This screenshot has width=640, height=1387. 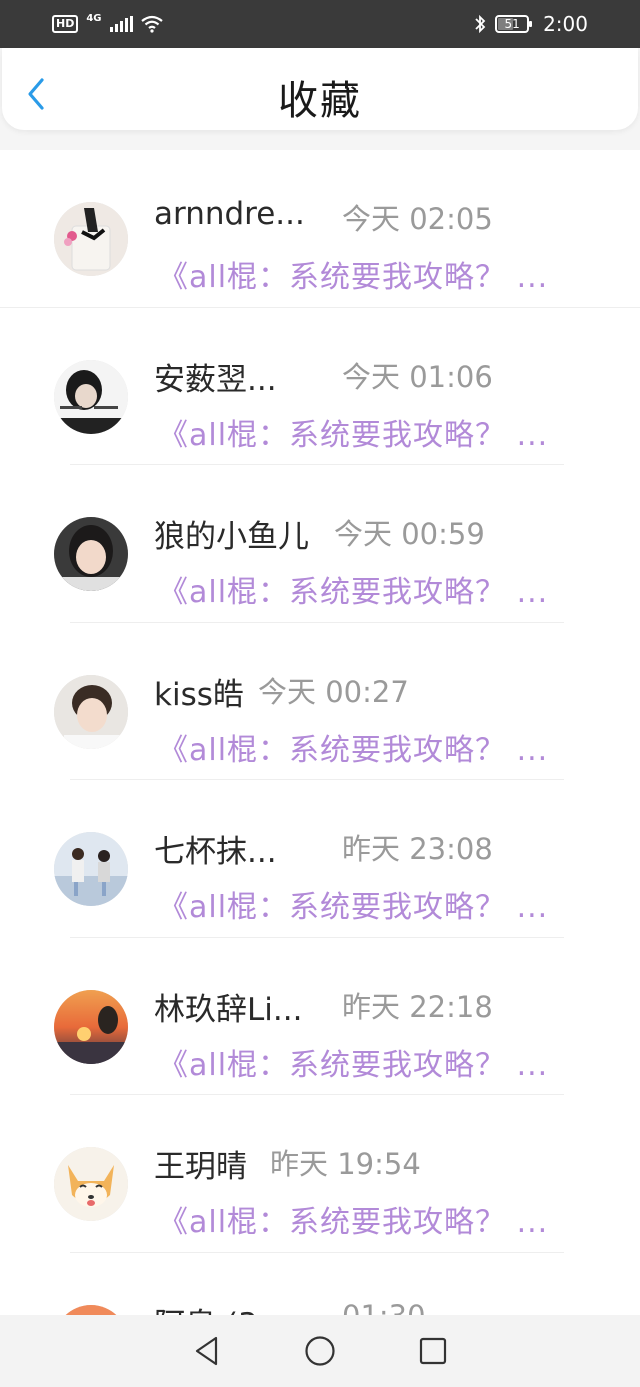 What do you see at coordinates (417, 849) in the screenshot?
I see `timestamp: 昨天 23:08` at bounding box center [417, 849].